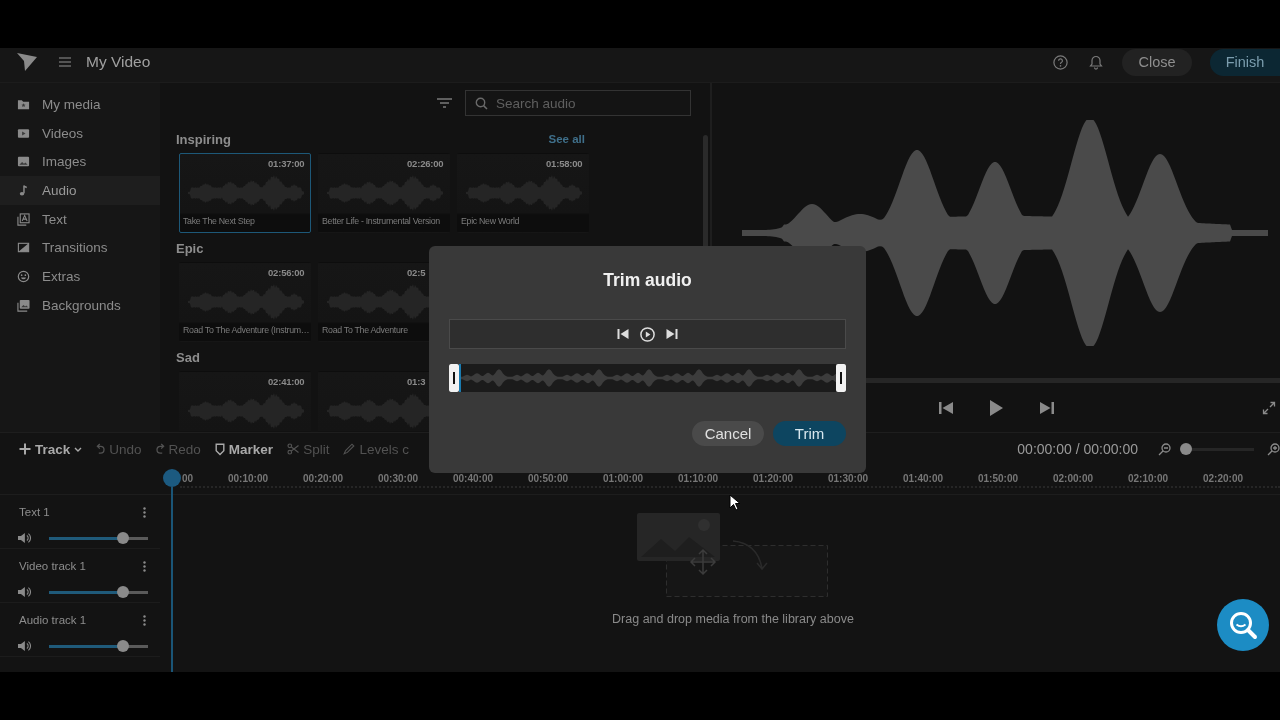 The height and width of the screenshot is (720, 1280). What do you see at coordinates (1164, 449) in the screenshot?
I see `zoom-out-icon` at bounding box center [1164, 449].